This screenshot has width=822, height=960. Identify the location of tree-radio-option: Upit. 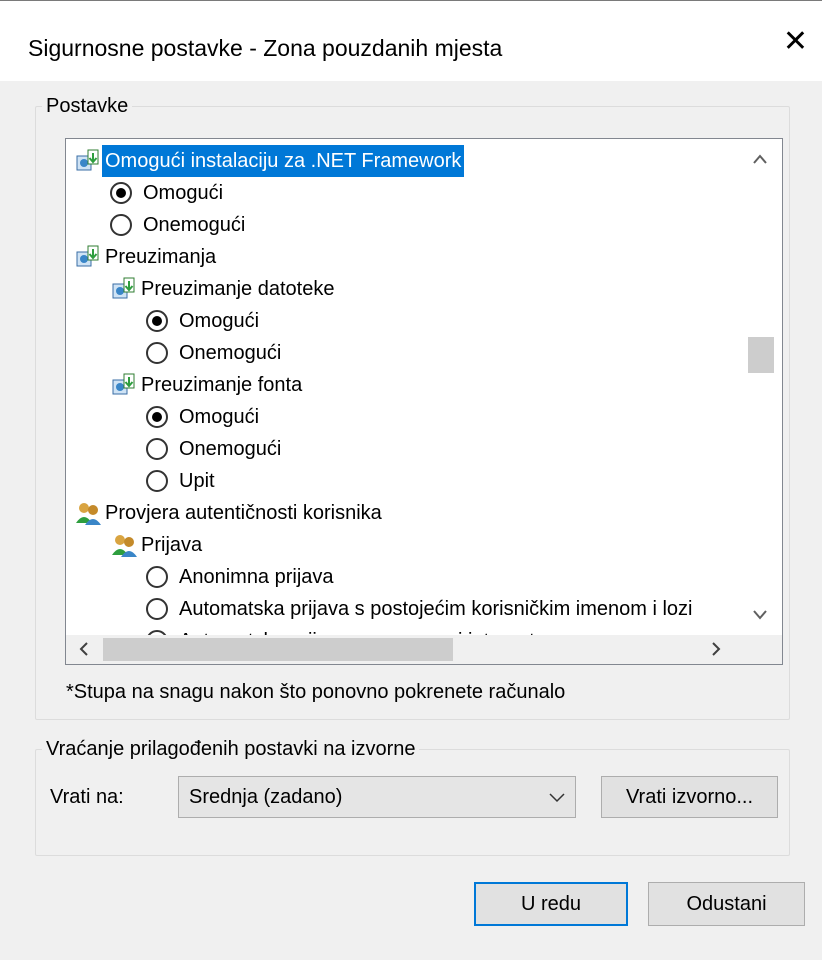
(182, 481).